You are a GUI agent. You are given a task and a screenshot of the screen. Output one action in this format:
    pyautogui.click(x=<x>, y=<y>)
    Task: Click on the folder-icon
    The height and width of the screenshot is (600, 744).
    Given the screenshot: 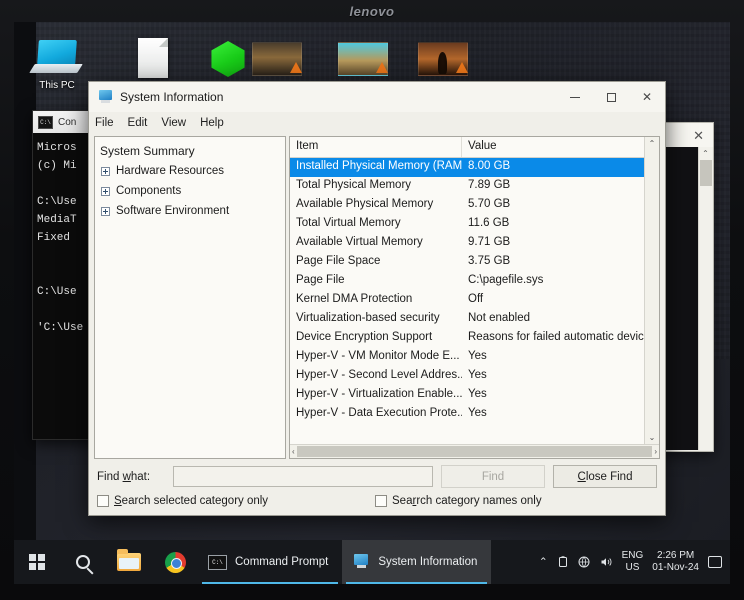 What is the action you would take?
    pyautogui.click(x=129, y=560)
    